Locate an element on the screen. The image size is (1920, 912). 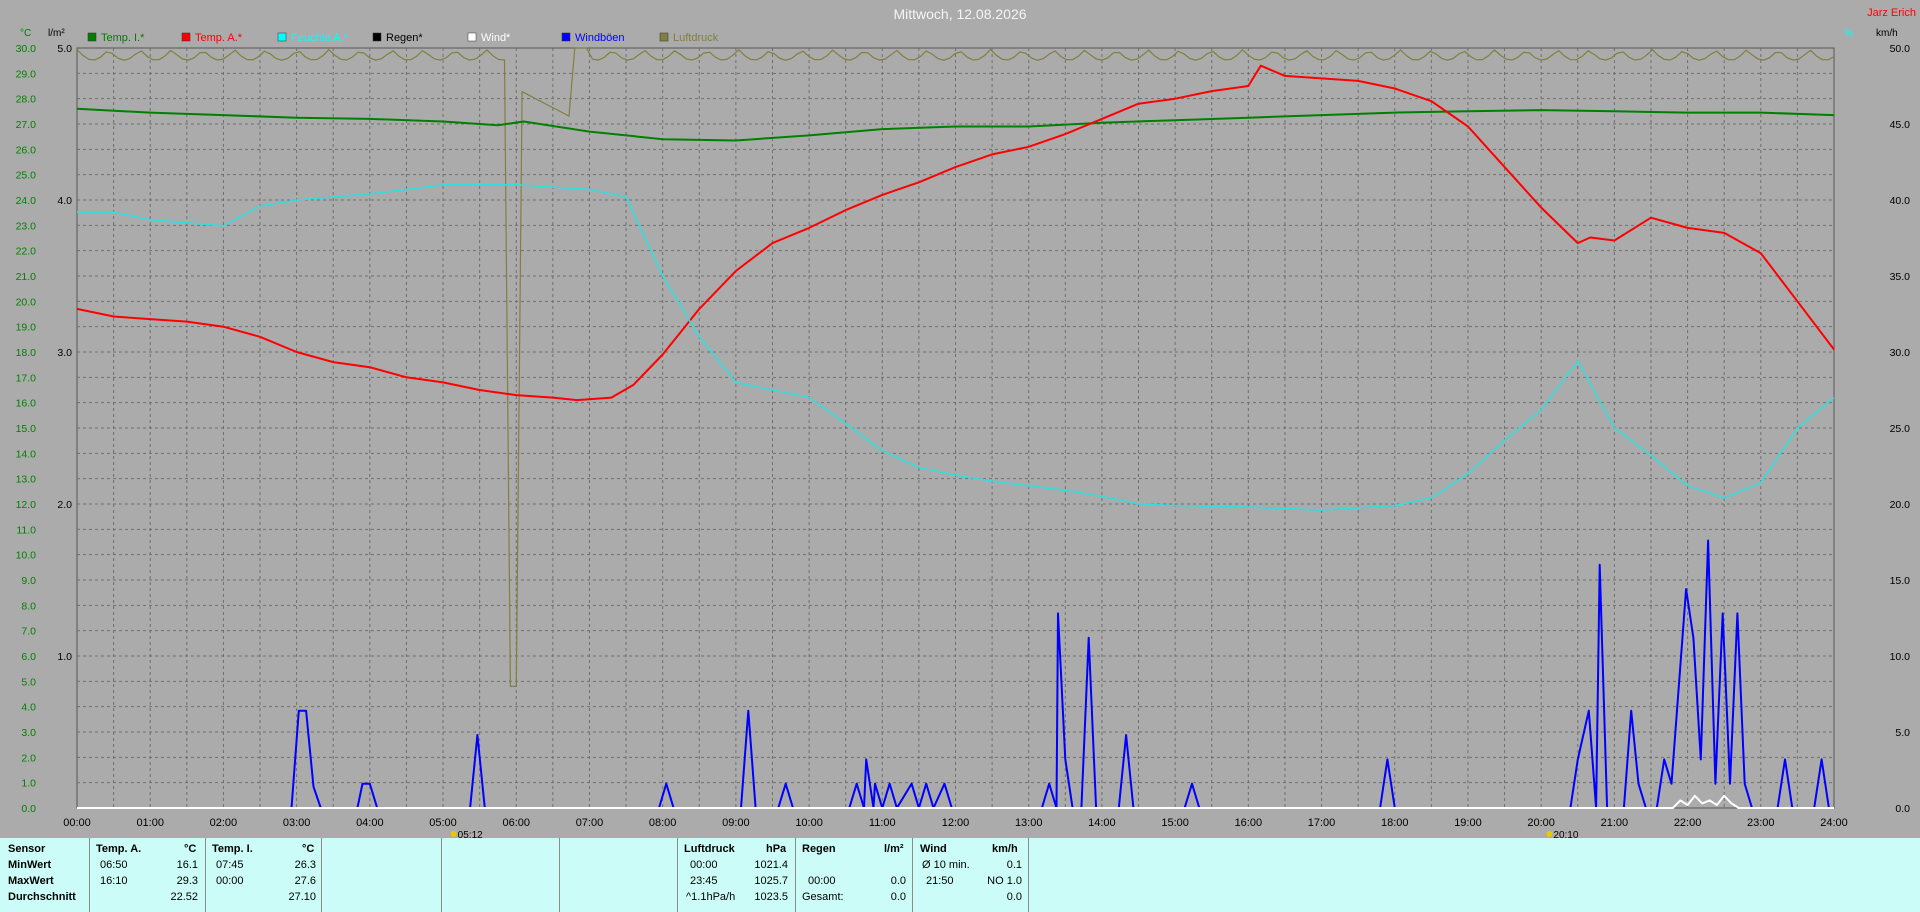
pressure-min-time: 00:00 is located at coordinates (704, 865).